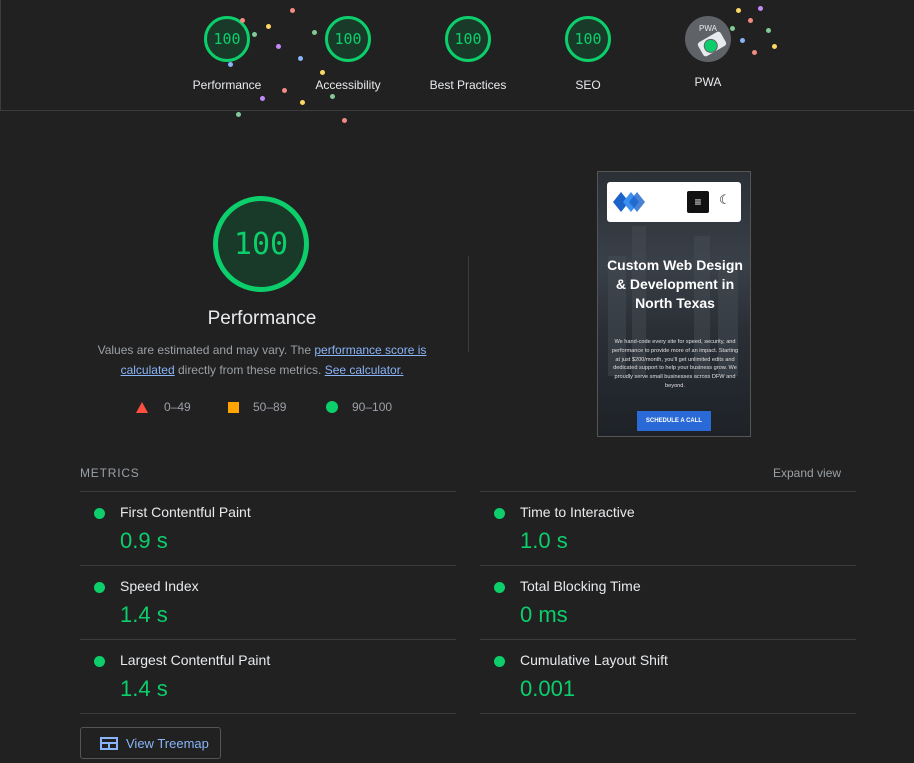 This screenshot has width=914, height=763. What do you see at coordinates (708, 28) in the screenshot?
I see `pwa-icon-text: PWA` at bounding box center [708, 28].